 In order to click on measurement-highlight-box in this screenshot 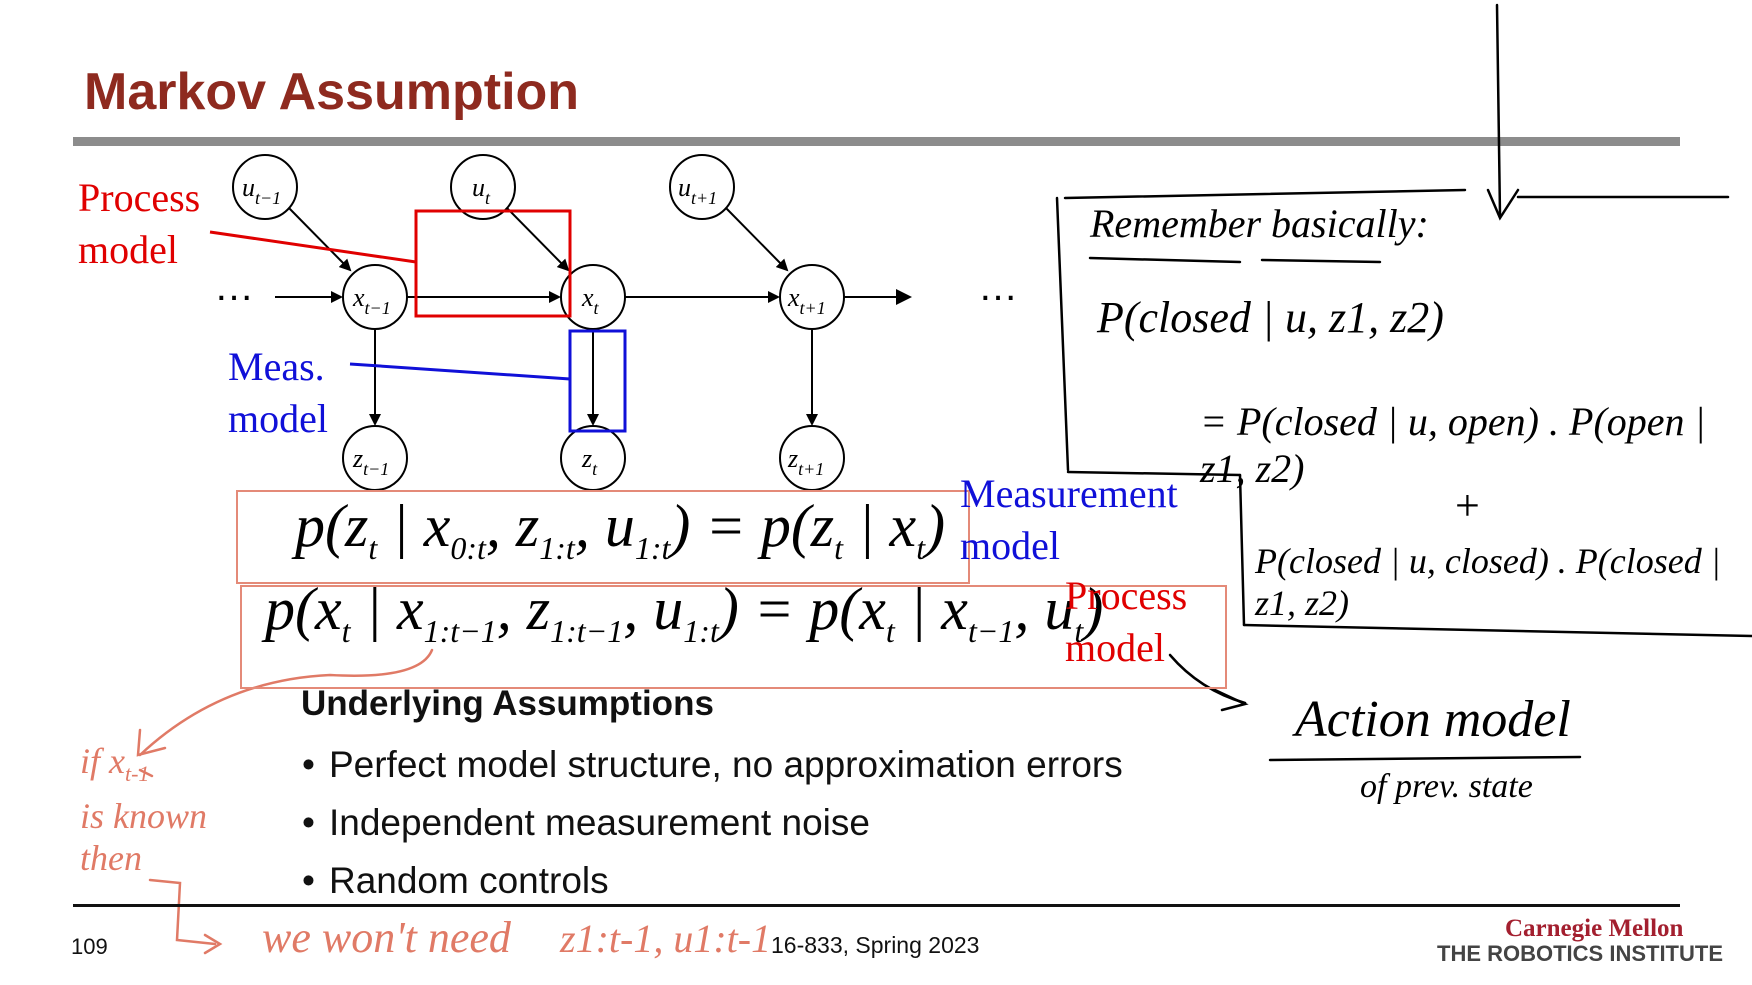, I will do `click(597, 381)`.